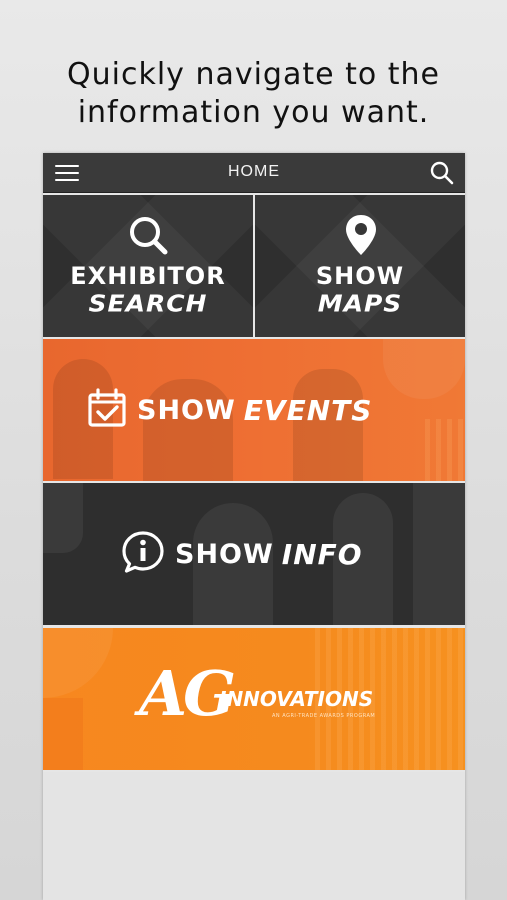 The height and width of the screenshot is (900, 507). I want to click on exhibitor-label: EXHIBITOR, so click(148, 276).